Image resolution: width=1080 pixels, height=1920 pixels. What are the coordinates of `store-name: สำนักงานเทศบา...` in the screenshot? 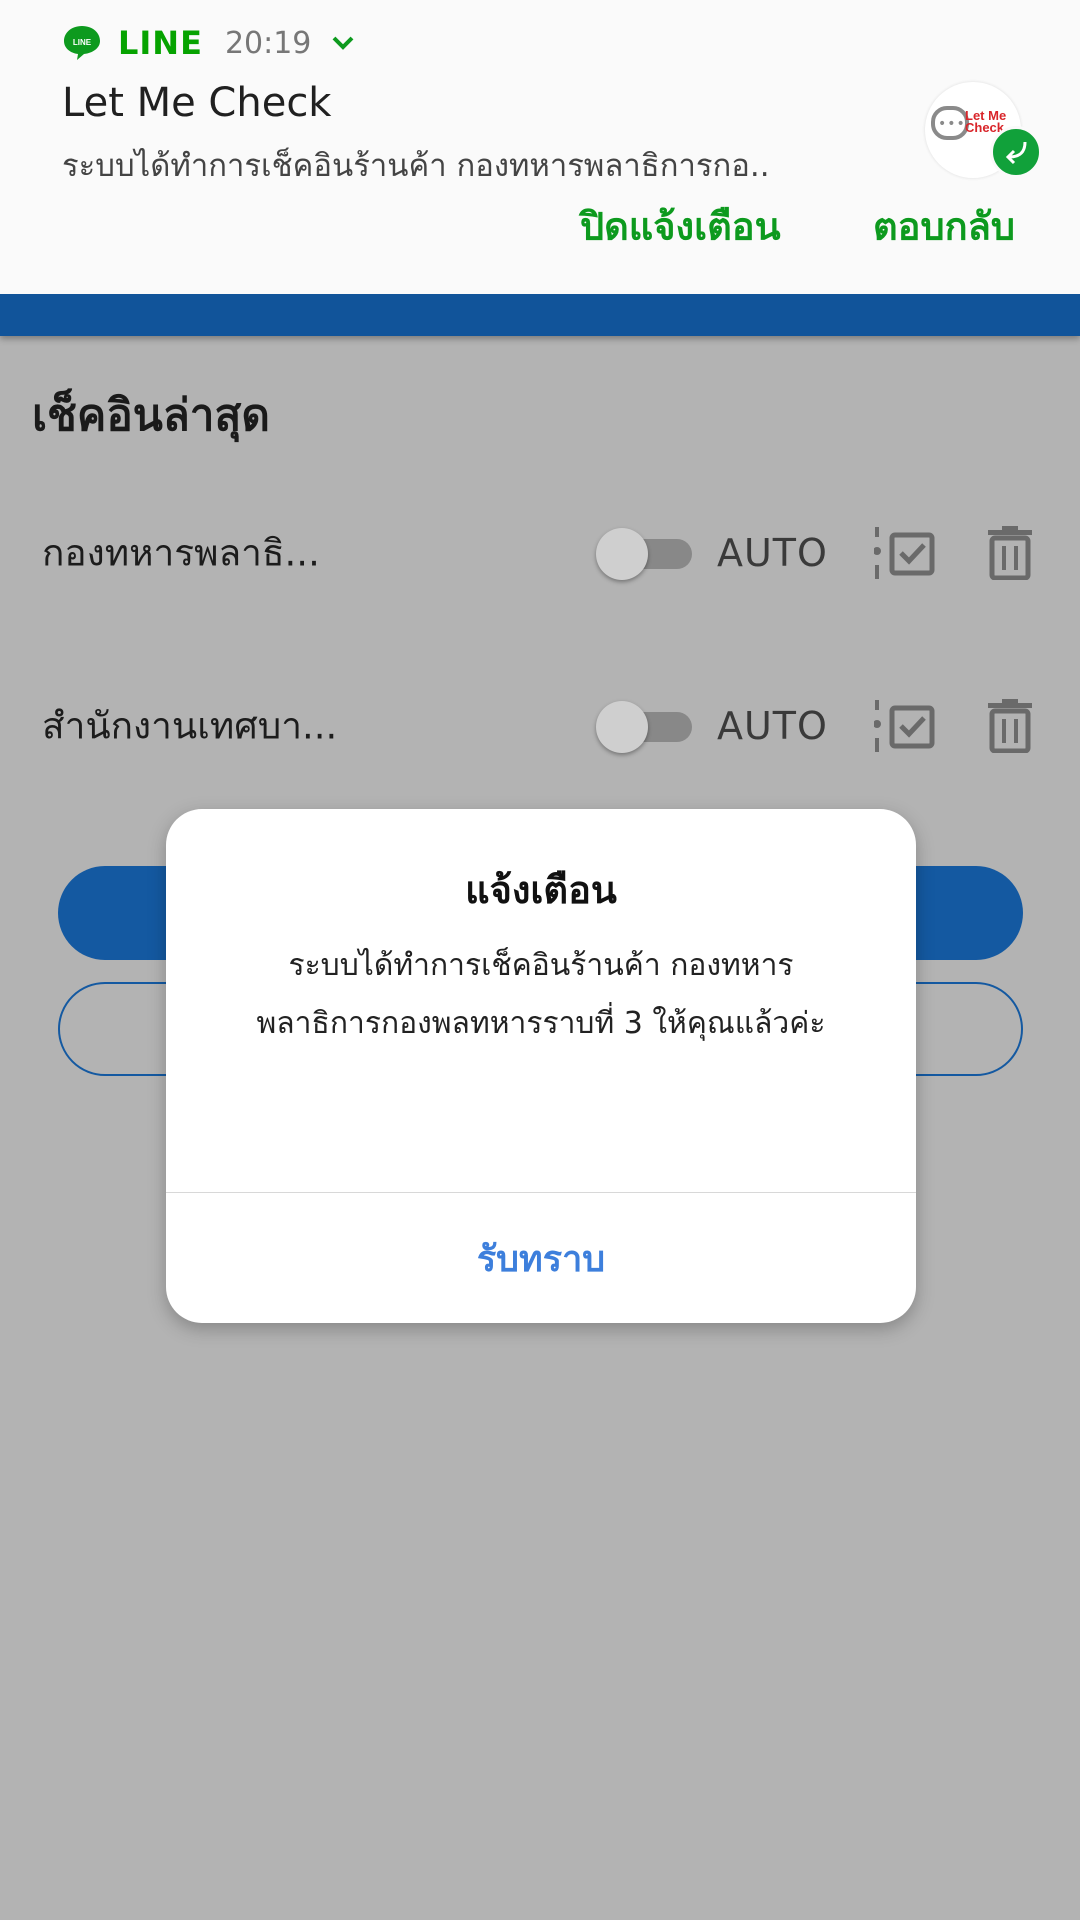 It's located at (189, 726).